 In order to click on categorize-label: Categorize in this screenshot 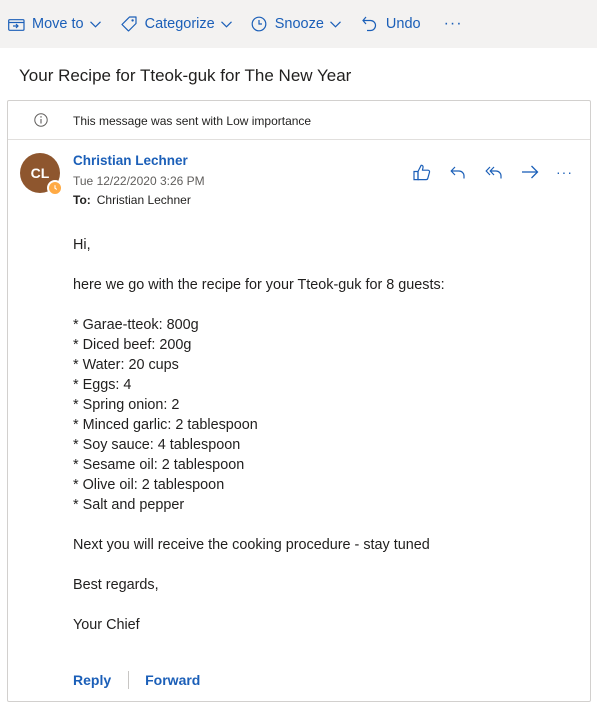, I will do `click(179, 24)`.